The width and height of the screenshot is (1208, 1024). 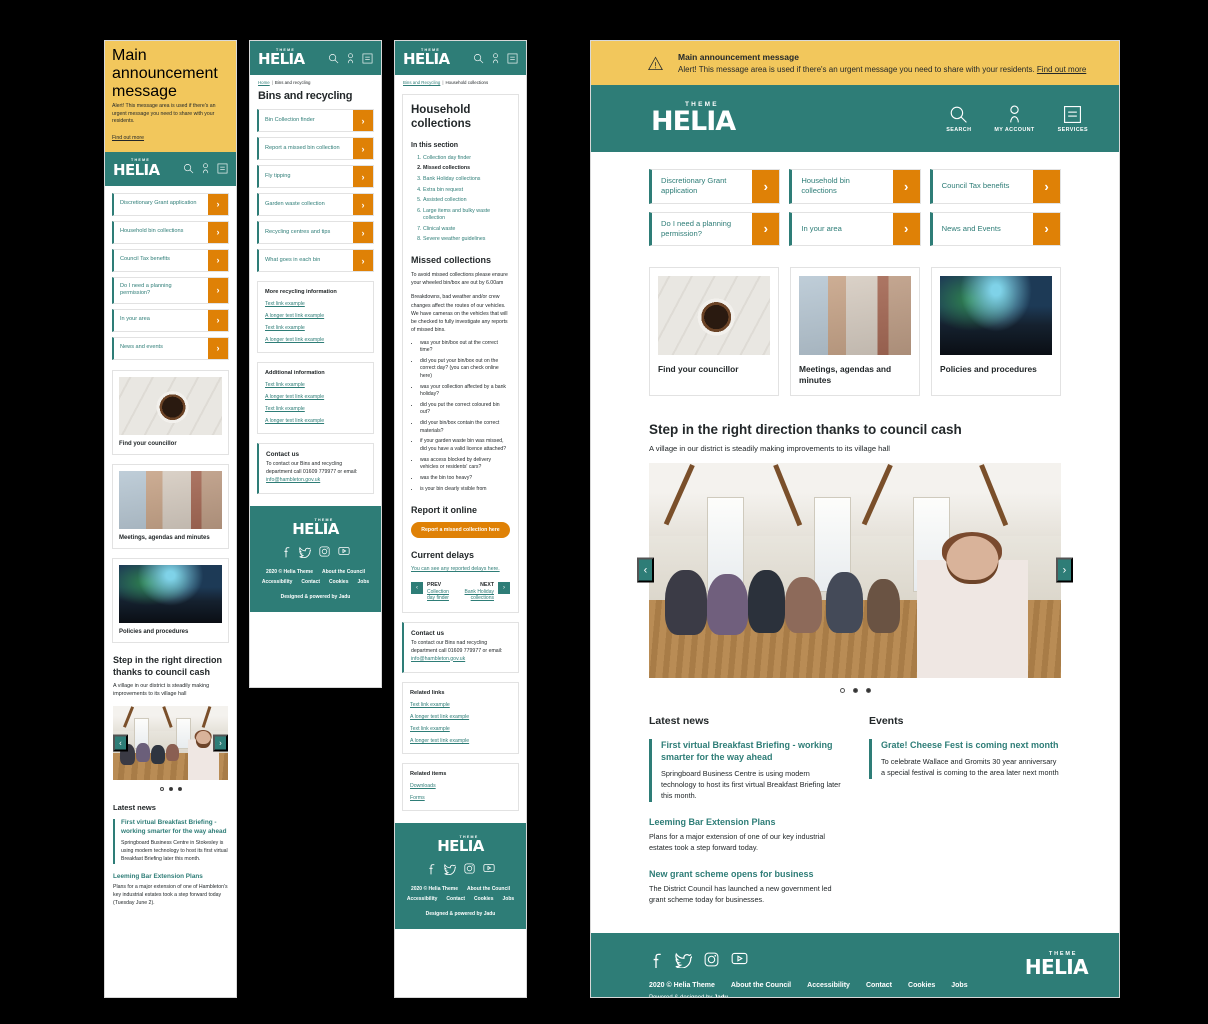 What do you see at coordinates (958, 119) in the screenshot?
I see `header-search-button: SEARCH` at bounding box center [958, 119].